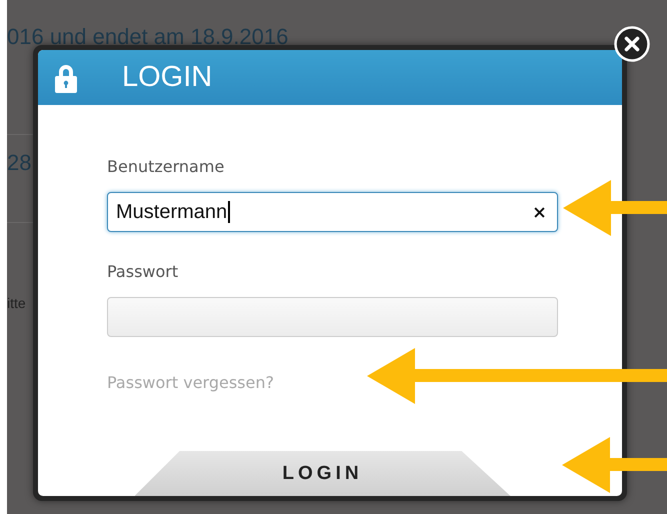  Describe the element at coordinates (166, 166) in the screenshot. I see `field-label: Benutzername` at that location.